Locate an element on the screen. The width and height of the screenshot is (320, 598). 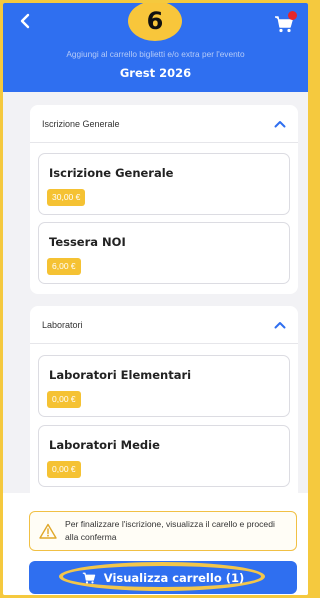
view-cart-label: Visualizza carrello (1) is located at coordinates (174, 577).